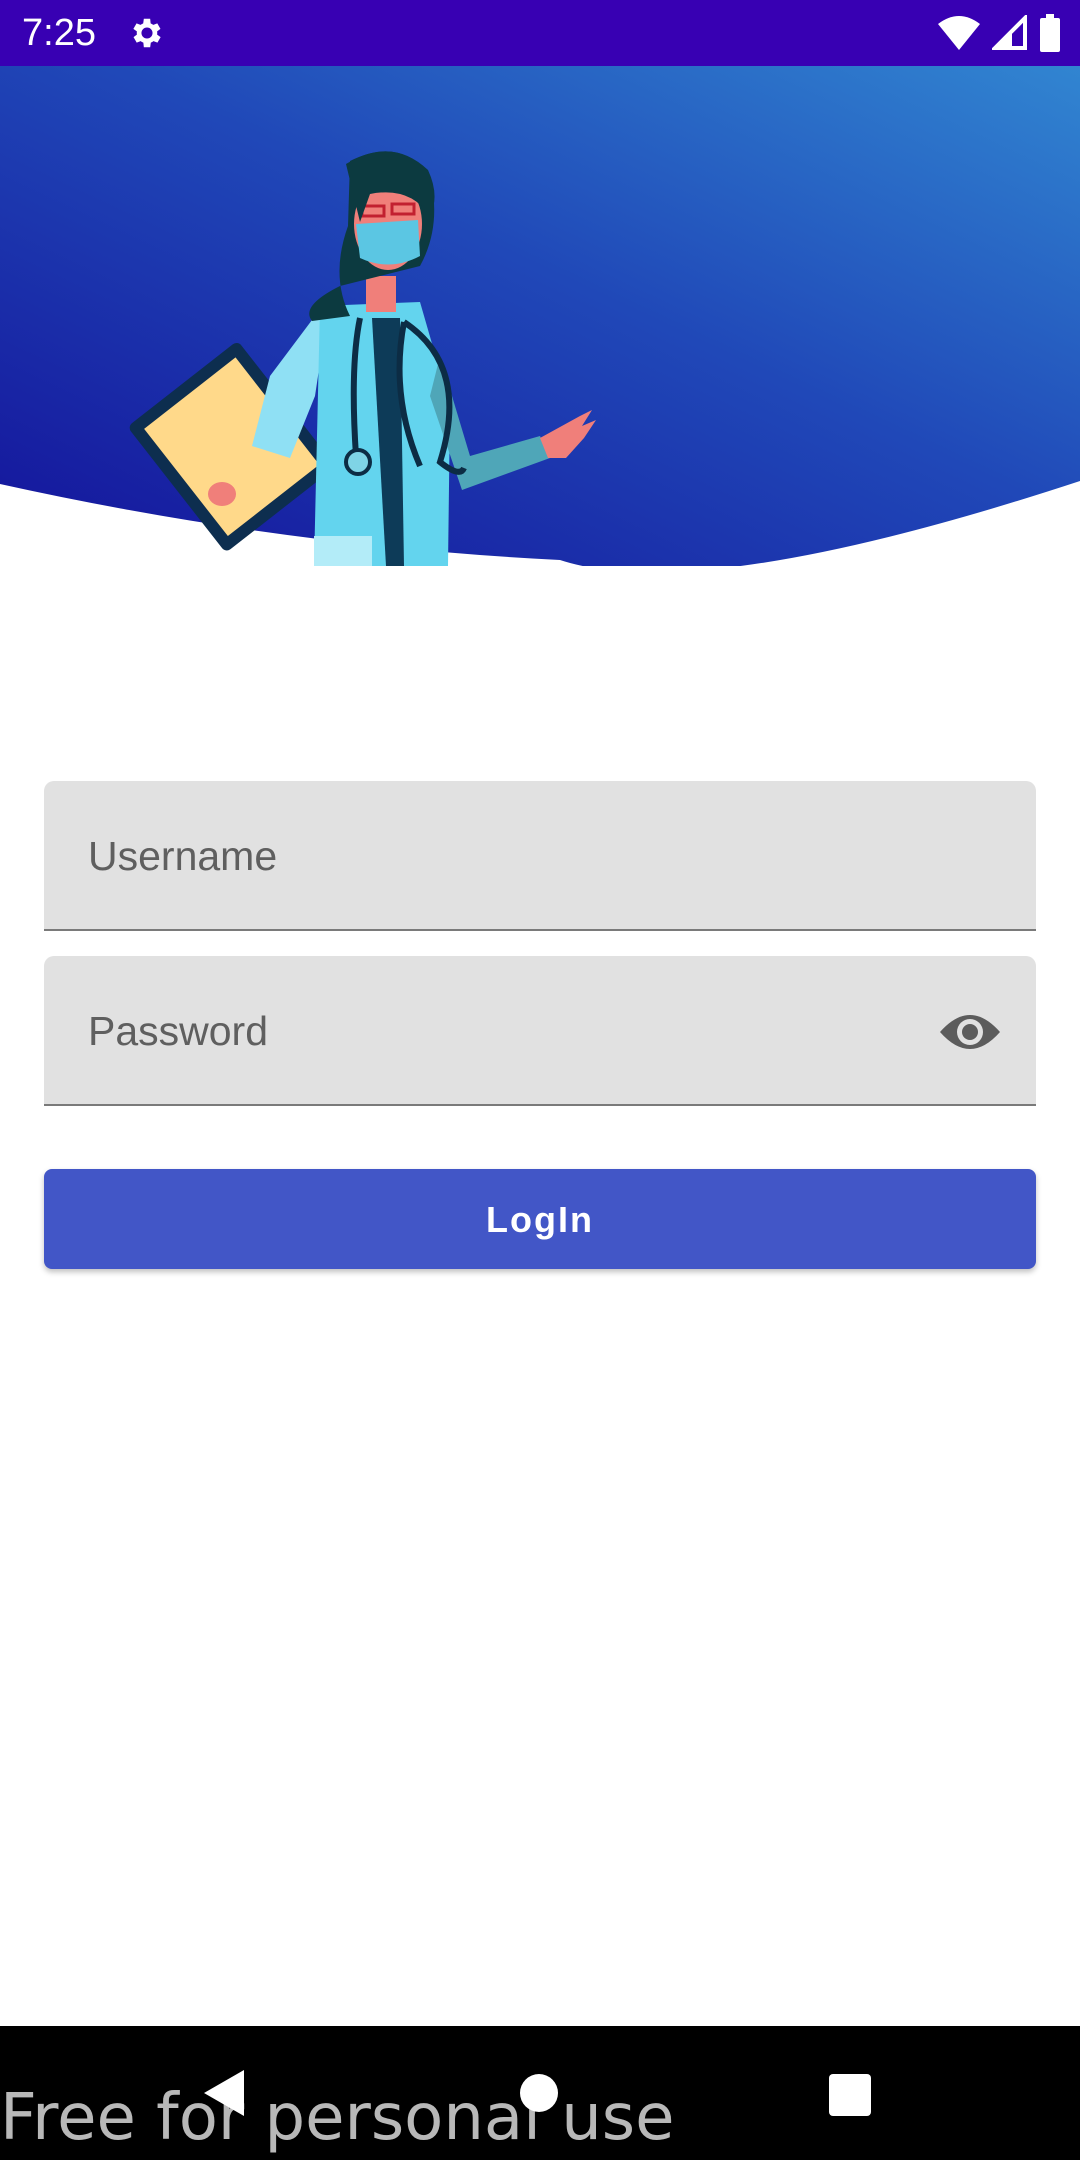  I want to click on username-input, so click(496, 857).